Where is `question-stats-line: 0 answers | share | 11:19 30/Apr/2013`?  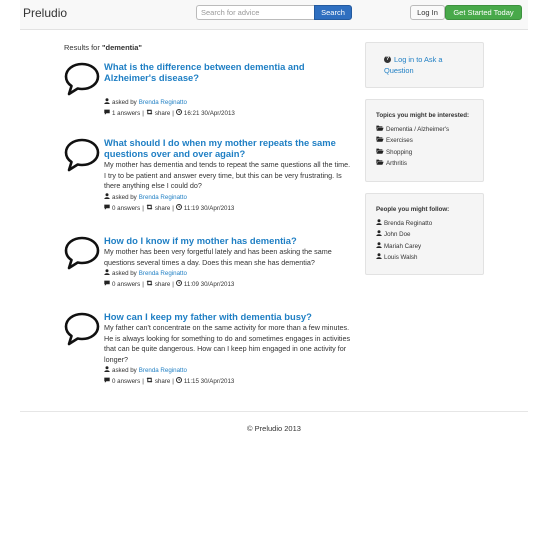
question-stats-line: 0 answers | share | 11:19 30/Apr/2013 is located at coordinates (229, 208).